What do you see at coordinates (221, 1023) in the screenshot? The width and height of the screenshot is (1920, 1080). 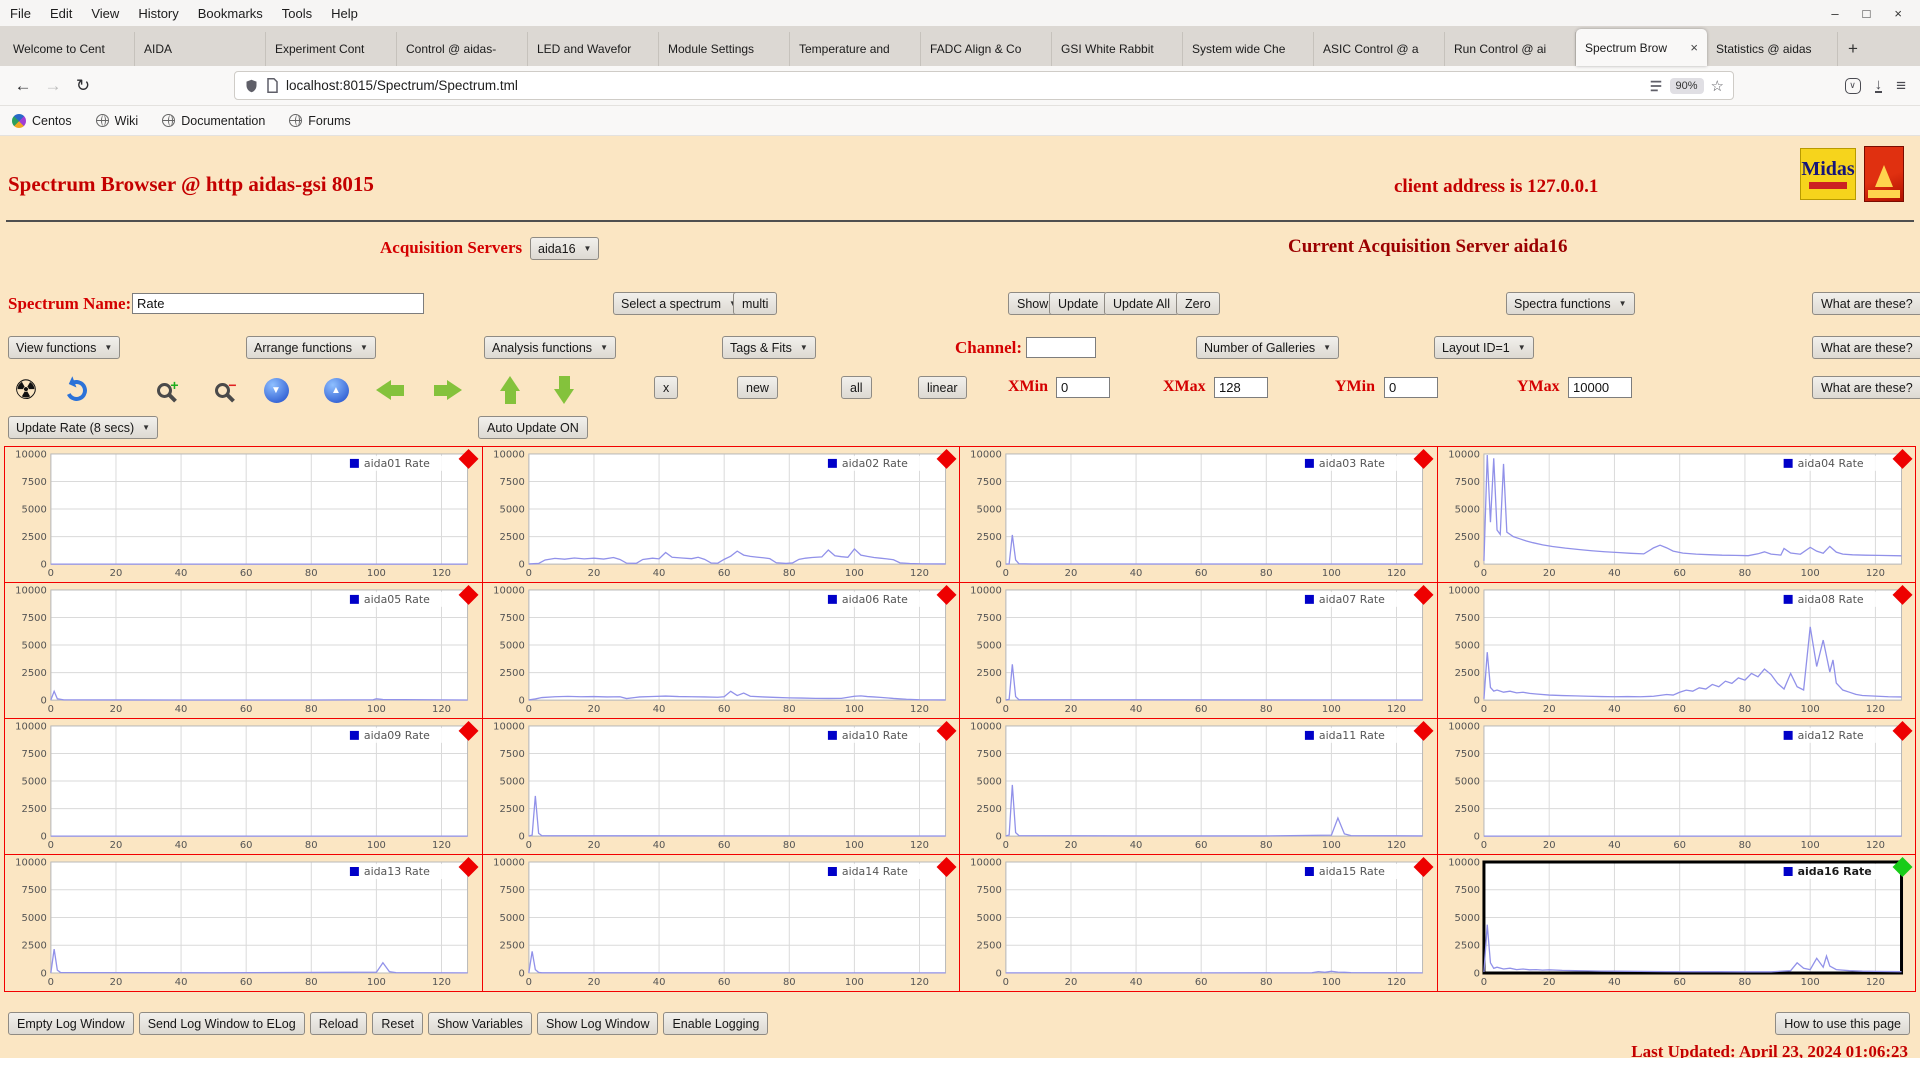 I see `send-log-window-to-elog-button: Send Log Window to ELog` at bounding box center [221, 1023].